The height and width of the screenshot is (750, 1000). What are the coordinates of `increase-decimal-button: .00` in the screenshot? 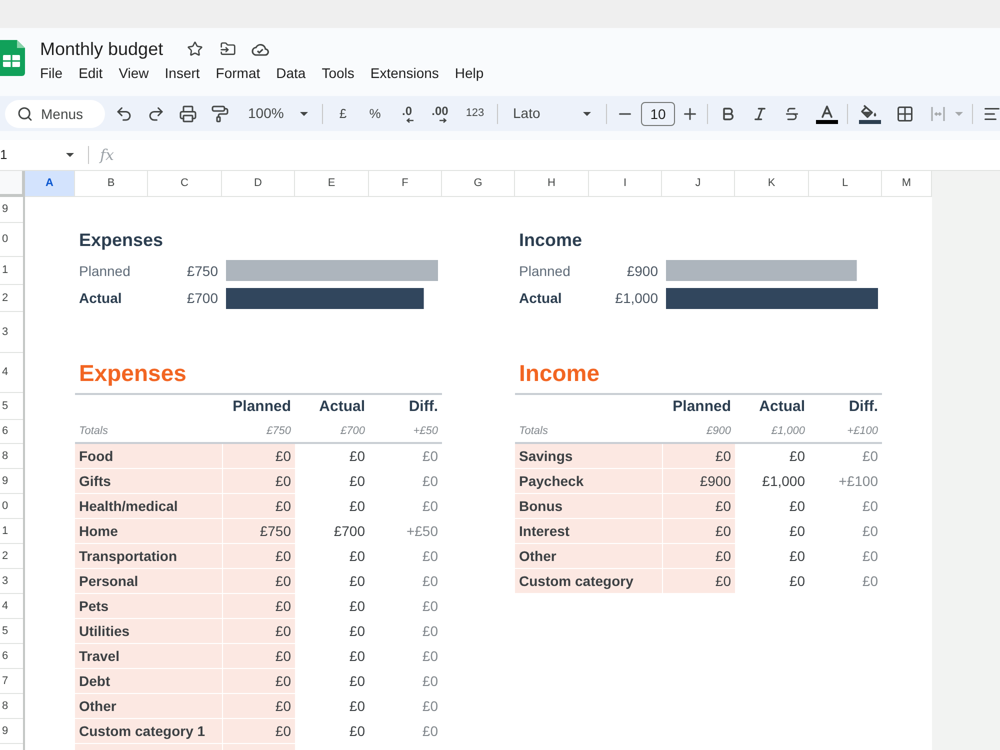 It's located at (440, 114).